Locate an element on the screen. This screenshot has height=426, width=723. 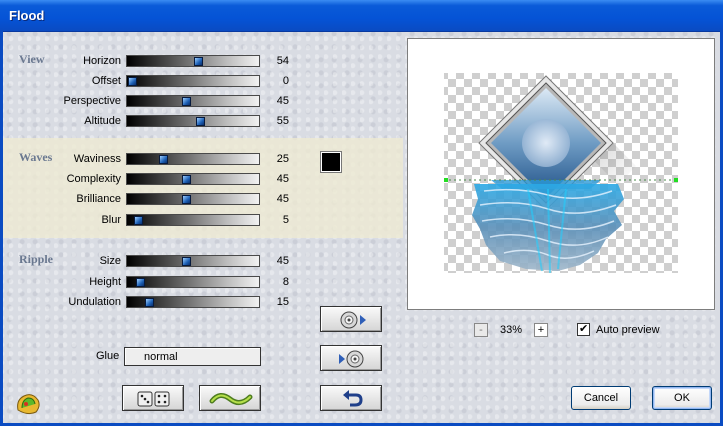
brilliance-slider is located at coordinates (193, 199).